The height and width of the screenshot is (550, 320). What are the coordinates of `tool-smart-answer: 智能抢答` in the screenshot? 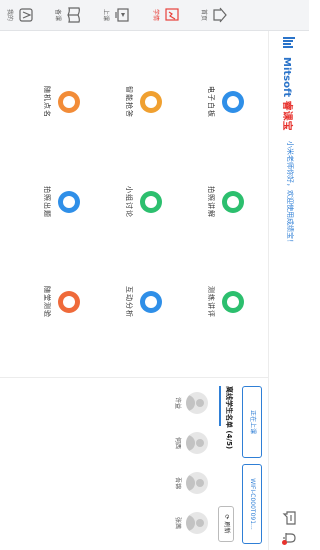 It's located at (138, 102).